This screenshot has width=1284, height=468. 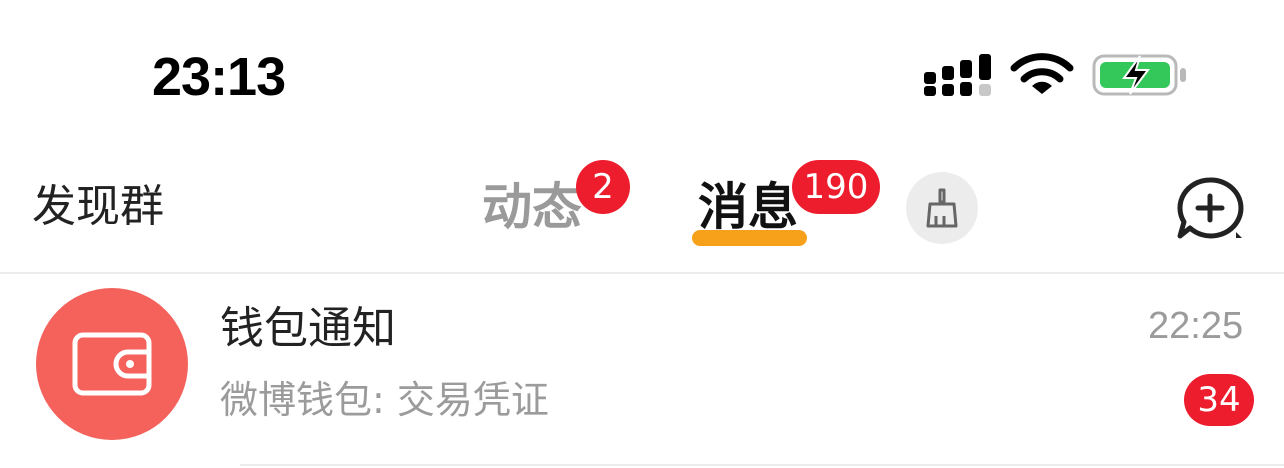 What do you see at coordinates (219, 77) in the screenshot?
I see `status-time: 23:13` at bounding box center [219, 77].